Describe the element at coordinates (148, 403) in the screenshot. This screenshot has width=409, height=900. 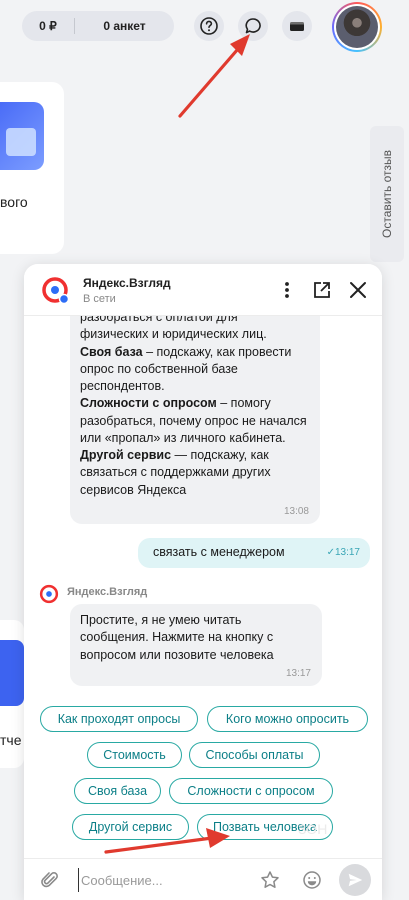
I see `option-term: Сложности с опросом` at that location.